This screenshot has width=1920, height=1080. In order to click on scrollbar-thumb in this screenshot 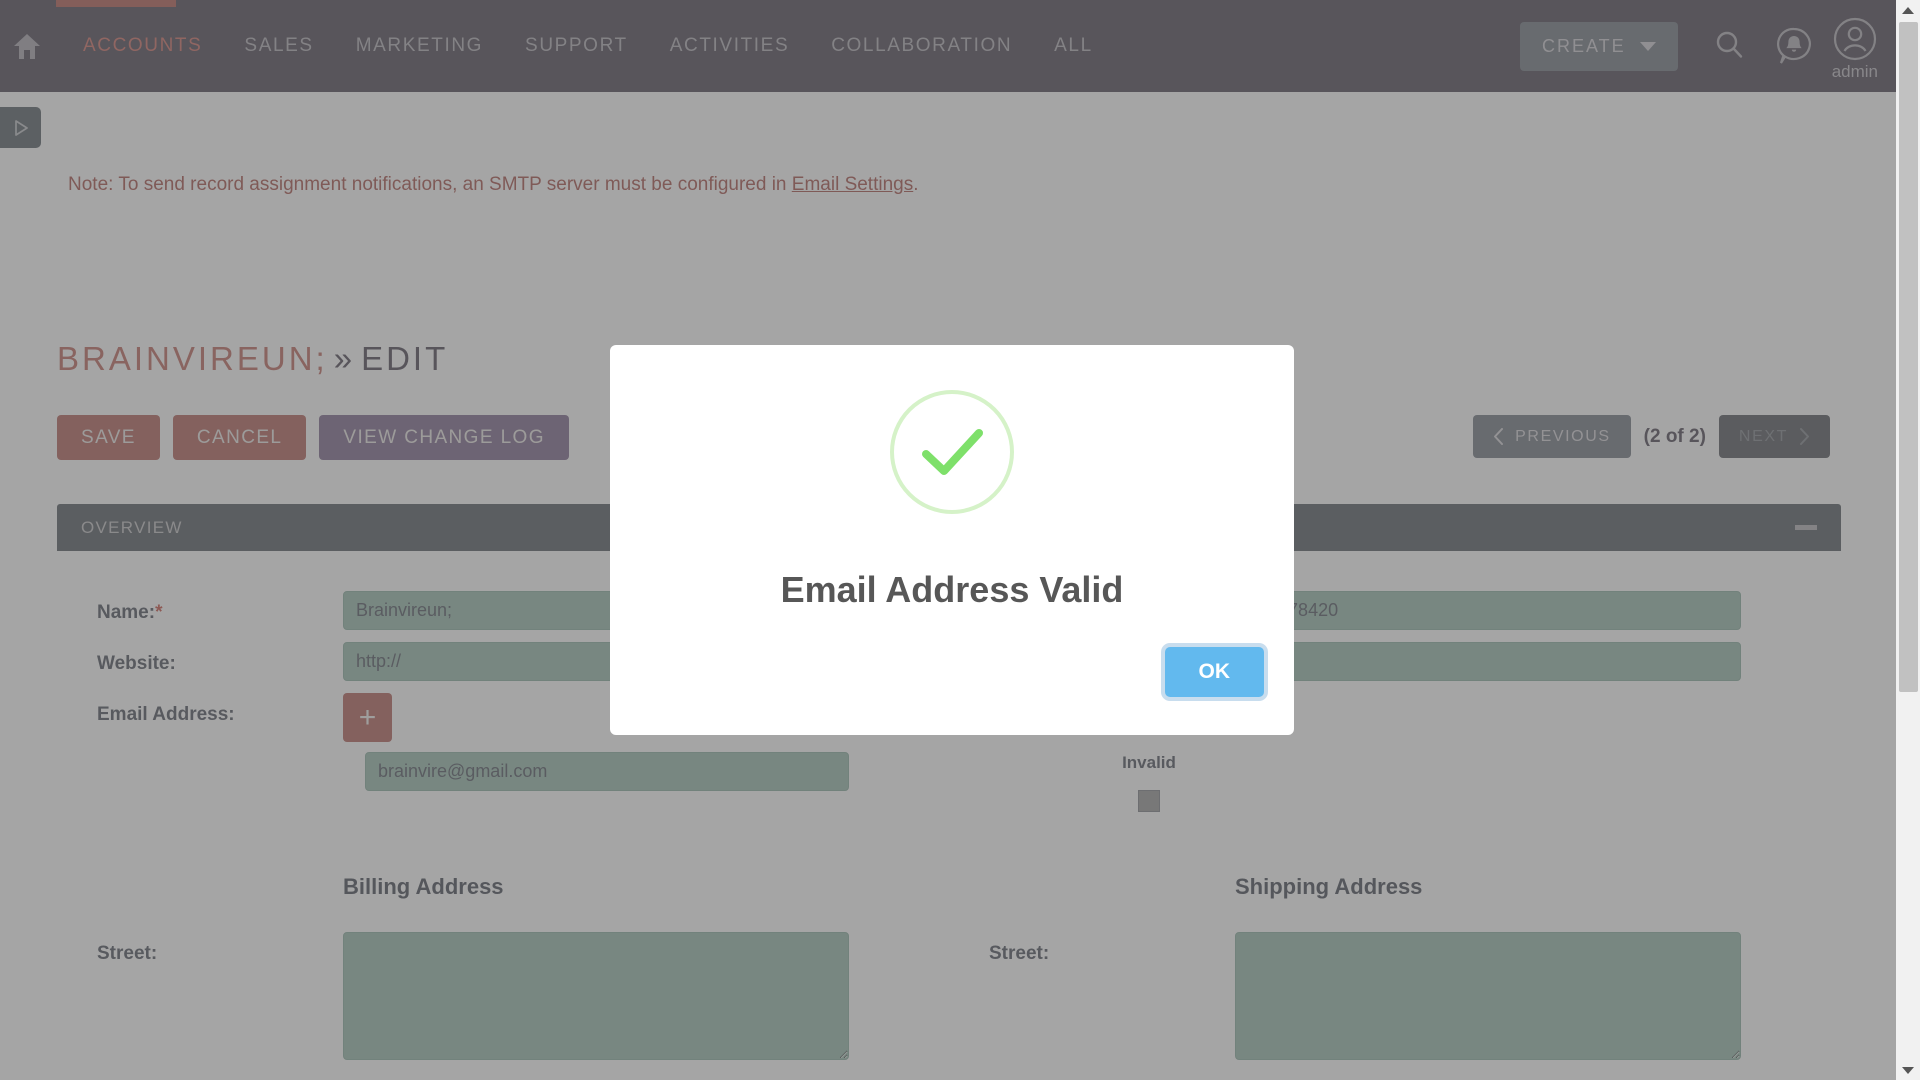, I will do `click(1908, 357)`.